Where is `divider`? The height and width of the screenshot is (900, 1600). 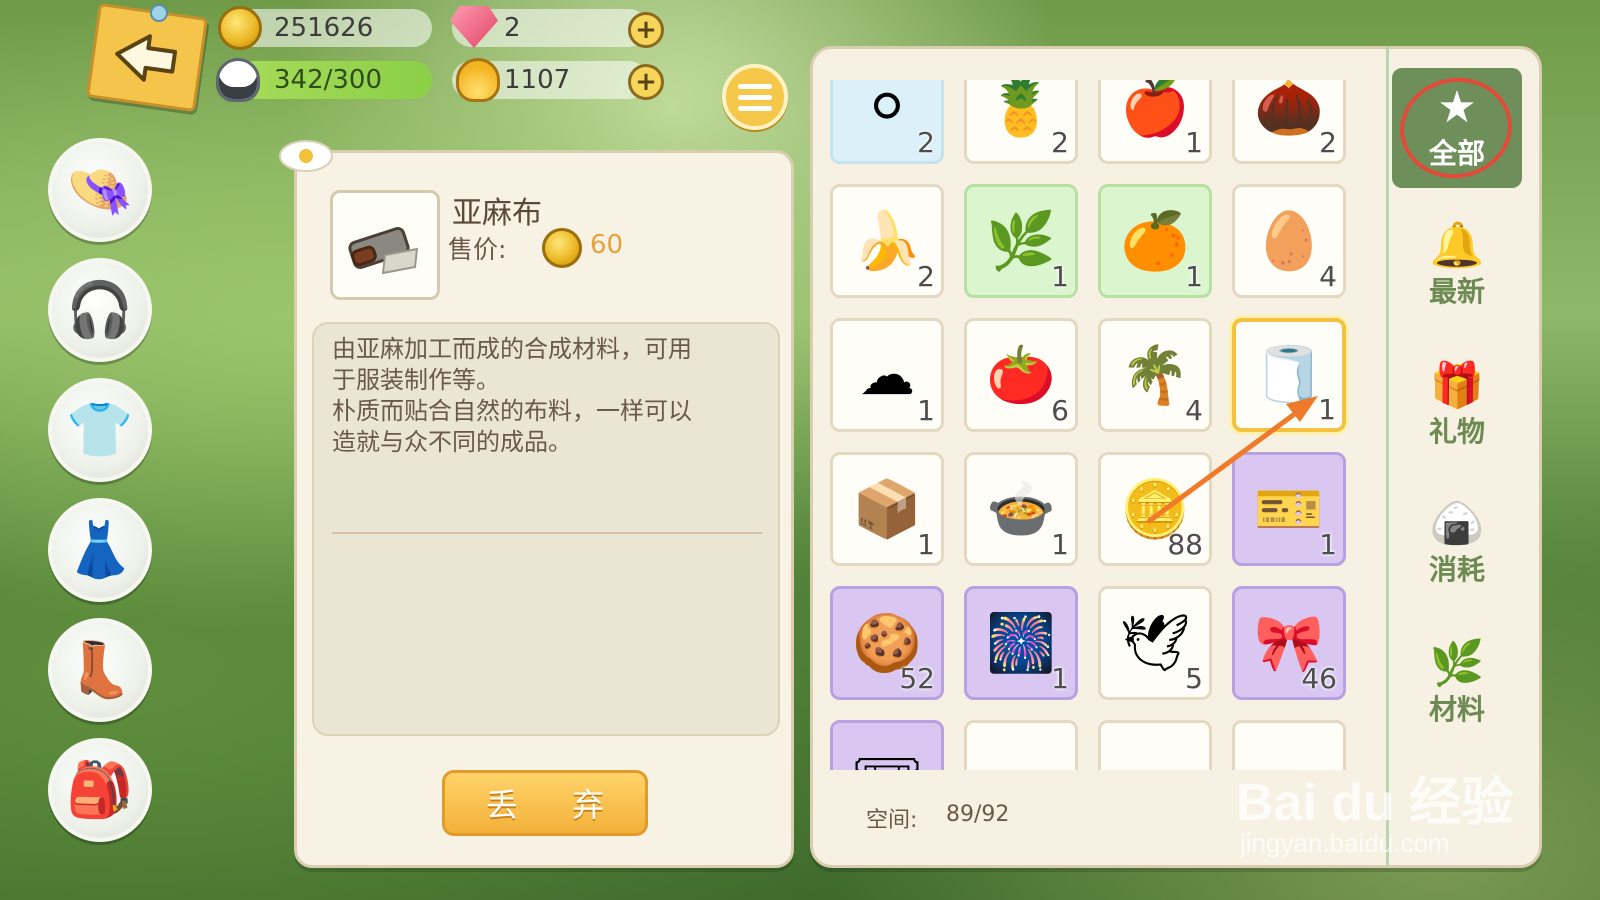
divider is located at coordinates (547, 533).